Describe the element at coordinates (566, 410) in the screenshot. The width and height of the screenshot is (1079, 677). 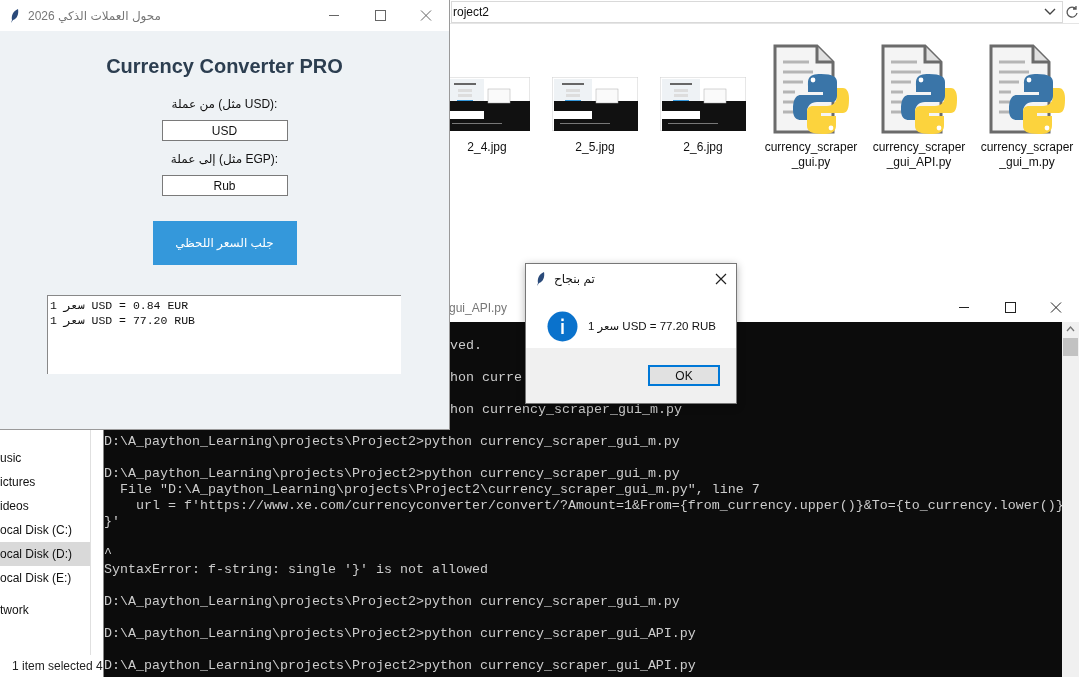
I see `console-line: hon currency_scraper_gui_m.py` at that location.